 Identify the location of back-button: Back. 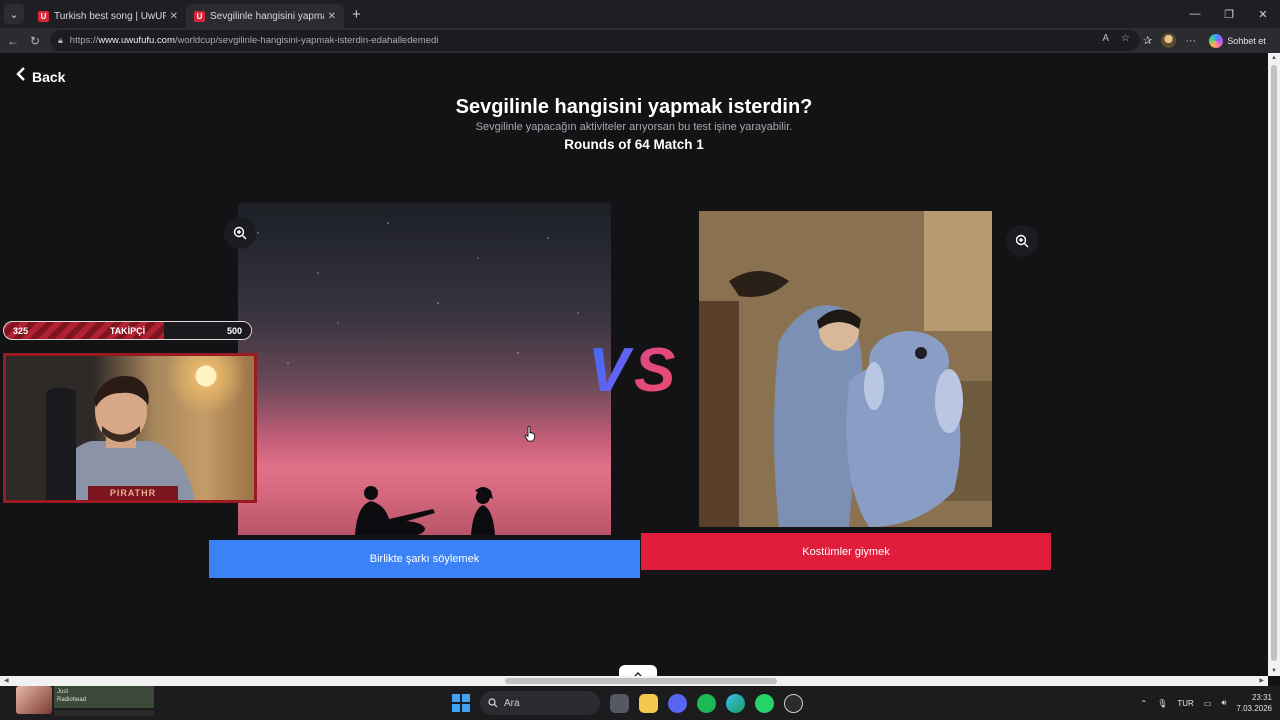
(40, 76).